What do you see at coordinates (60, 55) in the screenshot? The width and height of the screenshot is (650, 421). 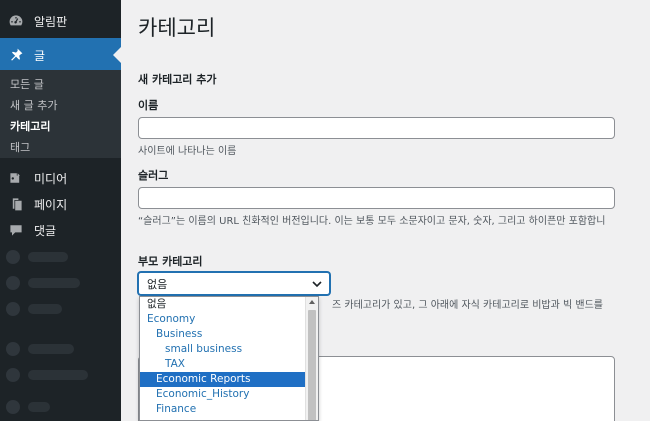 I see `menu-posts: 글` at bounding box center [60, 55].